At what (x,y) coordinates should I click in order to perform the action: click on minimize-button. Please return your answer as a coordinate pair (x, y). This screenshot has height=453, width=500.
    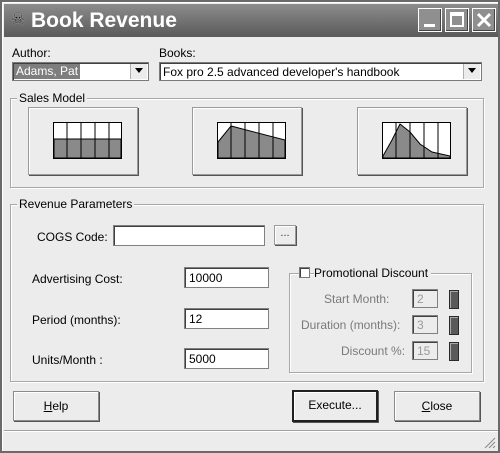
    Looking at the image, I should click on (430, 20).